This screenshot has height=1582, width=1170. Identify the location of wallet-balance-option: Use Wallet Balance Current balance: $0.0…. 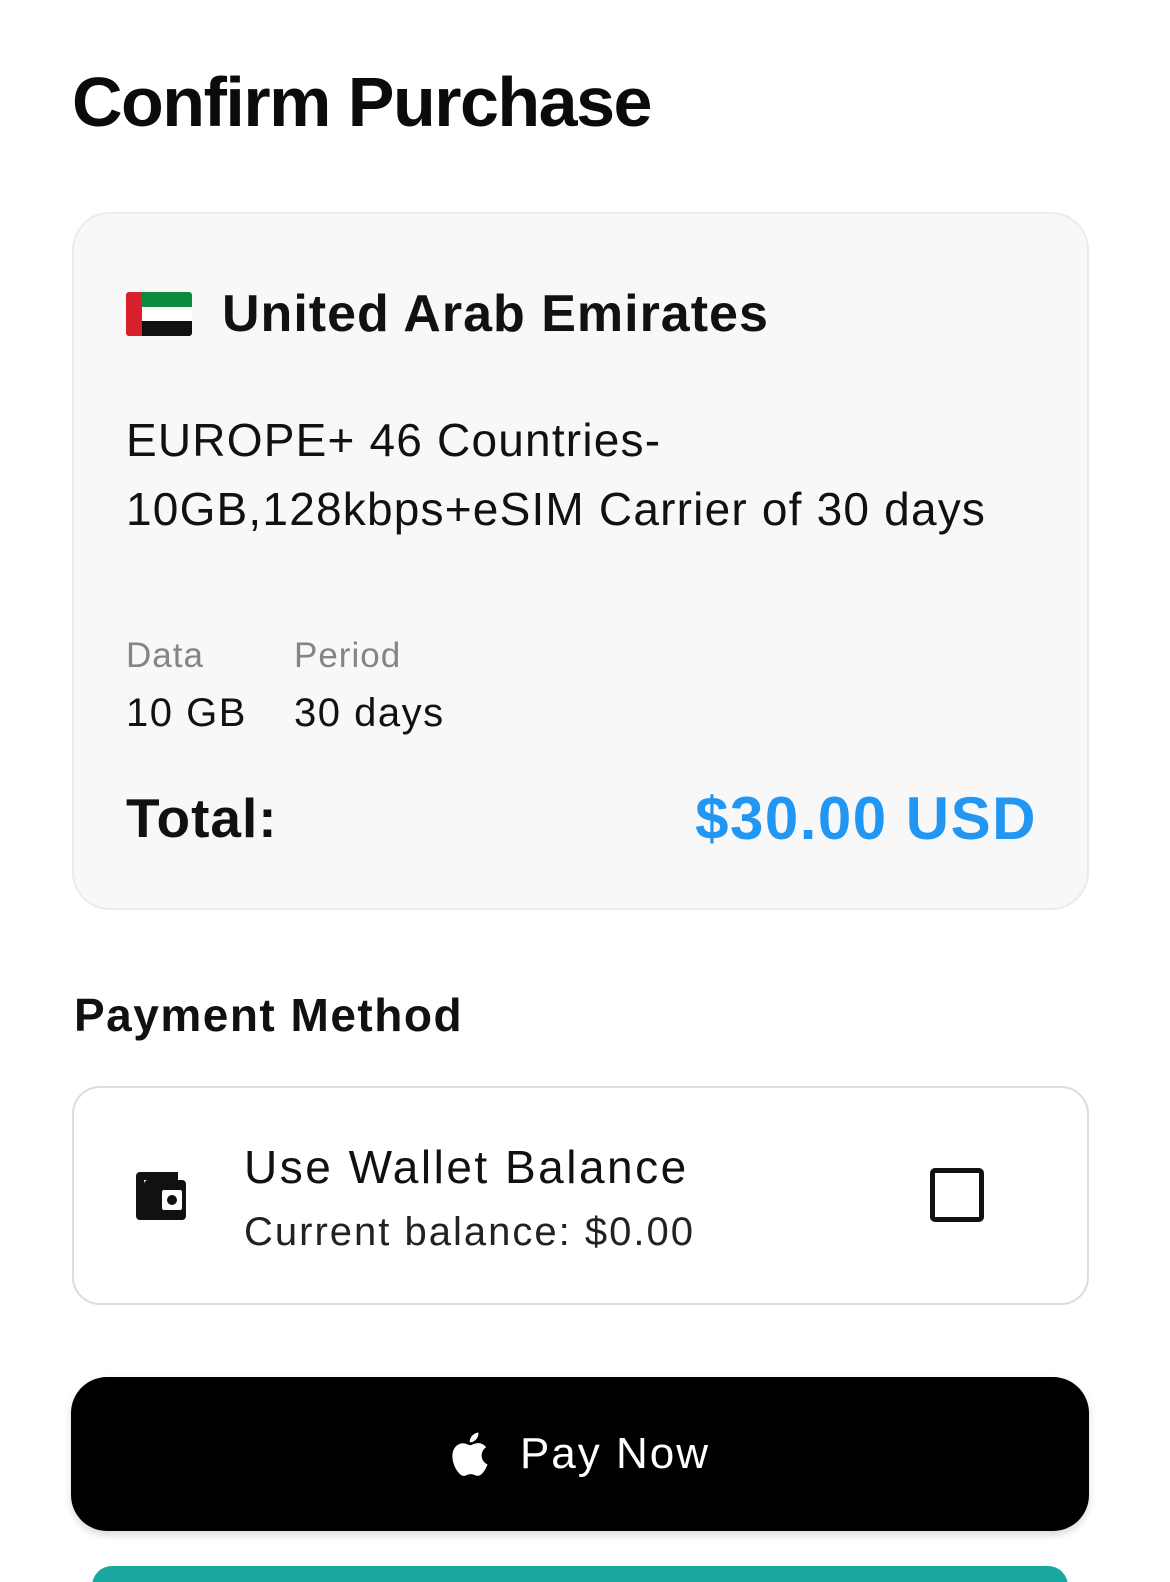
(580, 1195).